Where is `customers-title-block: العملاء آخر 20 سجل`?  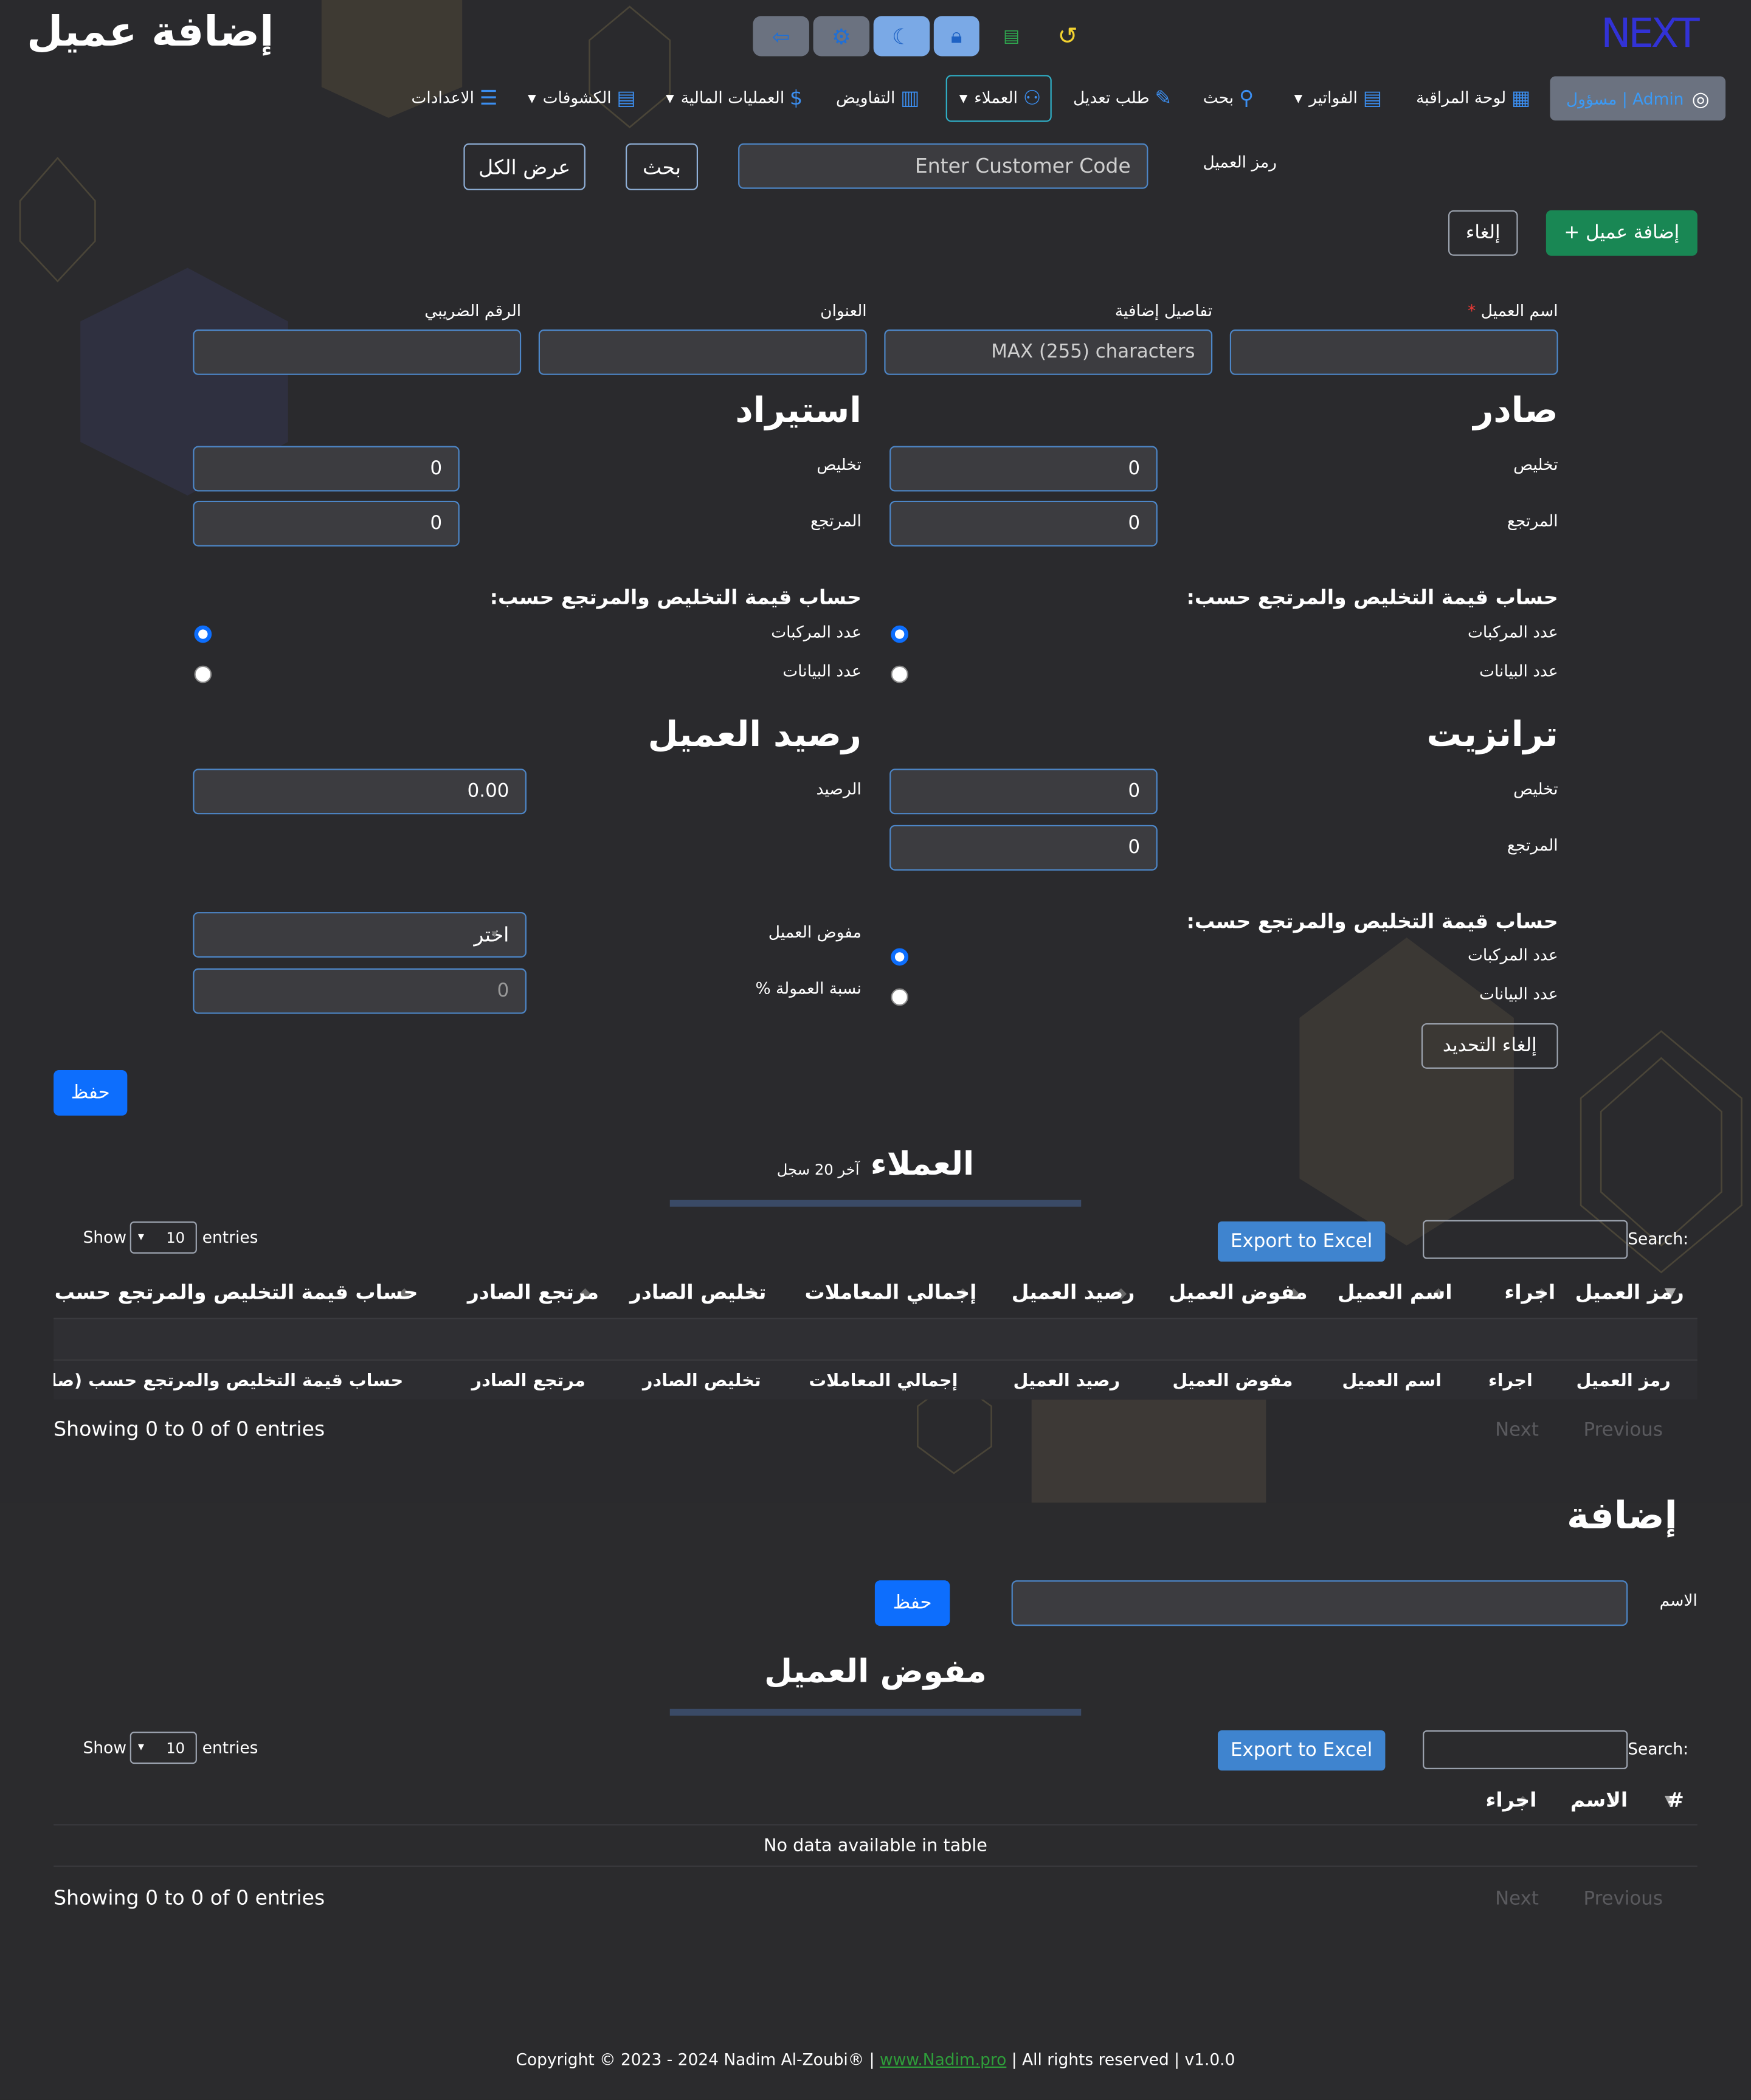 customers-title-block: العملاء آخر 20 سجل is located at coordinates (875, 1164).